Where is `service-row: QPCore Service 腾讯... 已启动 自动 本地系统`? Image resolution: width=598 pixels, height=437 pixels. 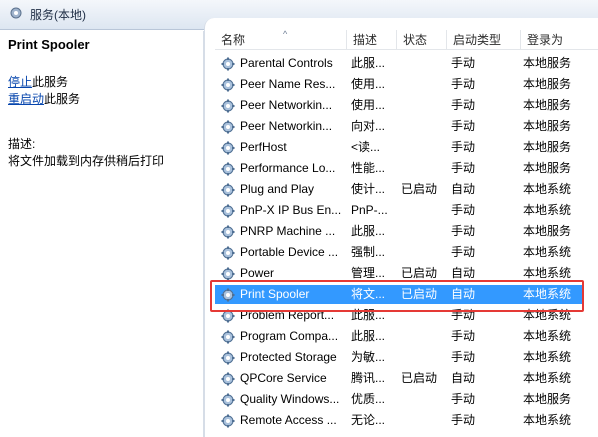
service-row: QPCore Service 腾讯... 已启动 自动 本地系统 is located at coordinates (406, 378).